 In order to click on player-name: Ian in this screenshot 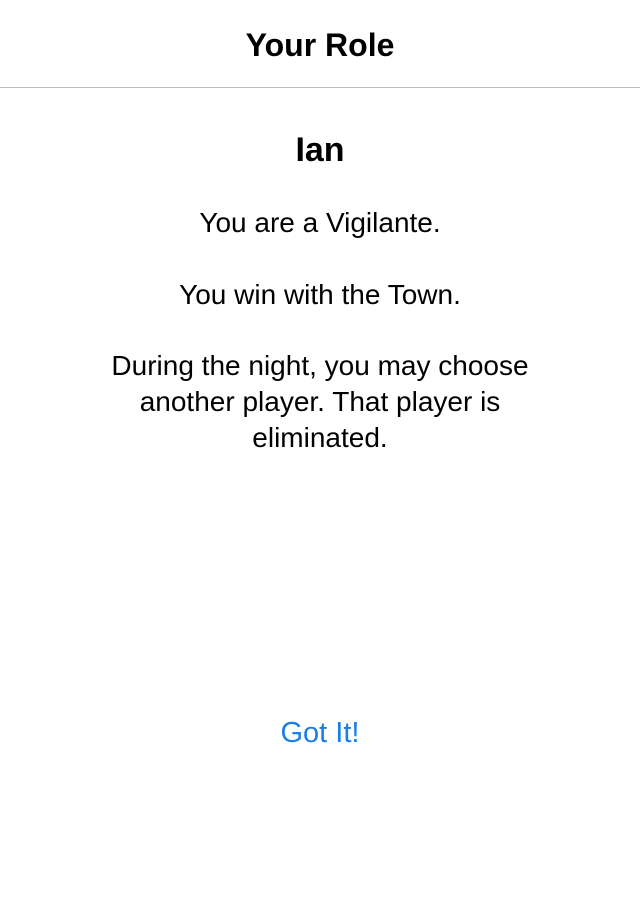, I will do `click(320, 150)`.